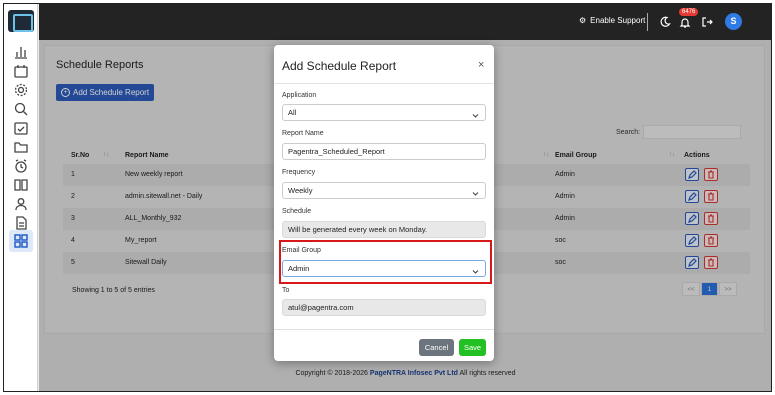 The image size is (775, 395). I want to click on support-gear-icon: ⚙, so click(583, 20).